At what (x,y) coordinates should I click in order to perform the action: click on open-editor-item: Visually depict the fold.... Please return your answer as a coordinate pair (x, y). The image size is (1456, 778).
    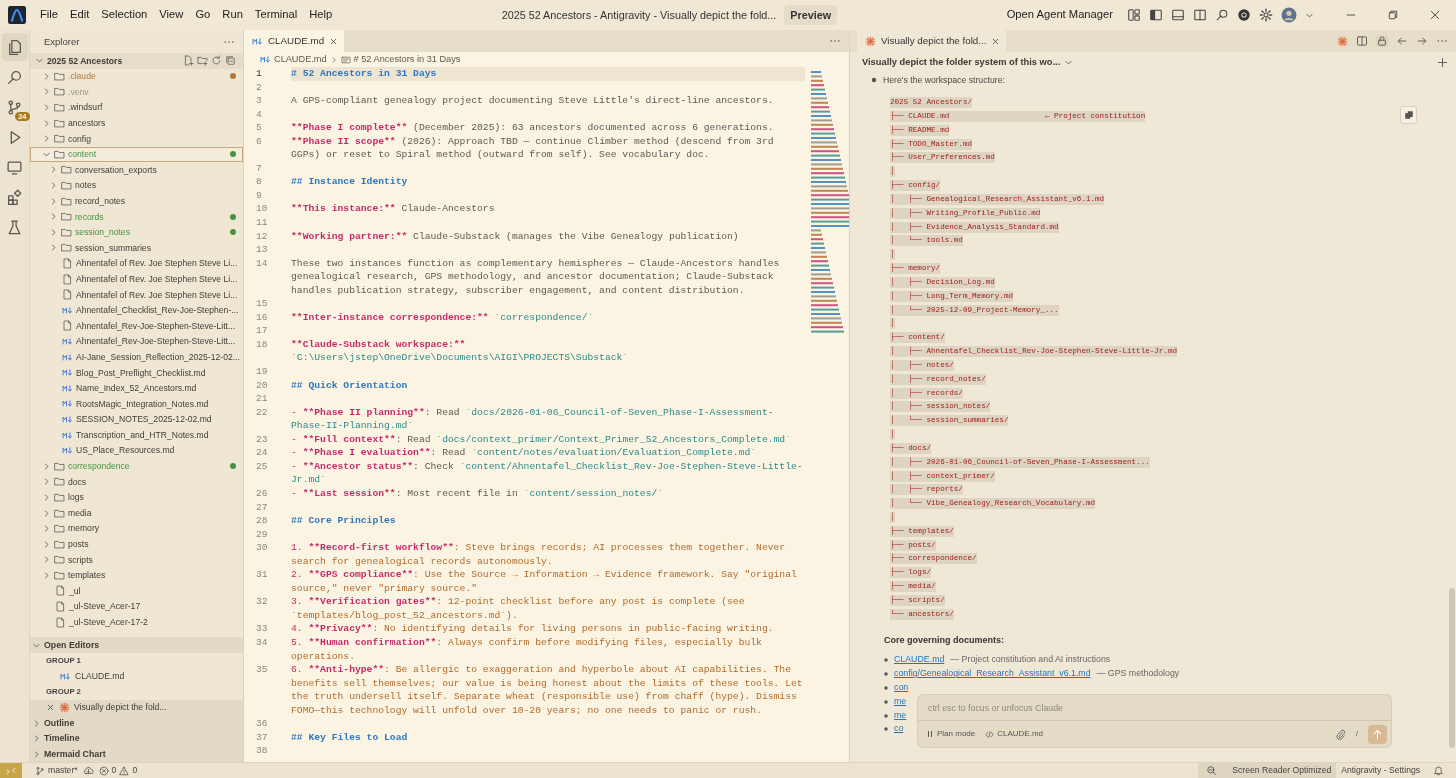
    Looking at the image, I should click on (136, 707).